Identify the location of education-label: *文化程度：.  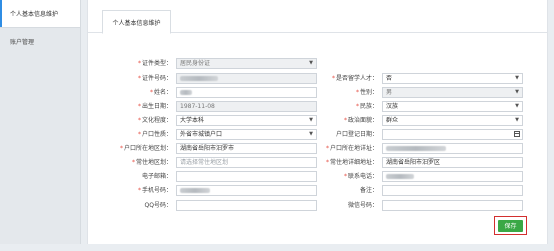
(154, 120).